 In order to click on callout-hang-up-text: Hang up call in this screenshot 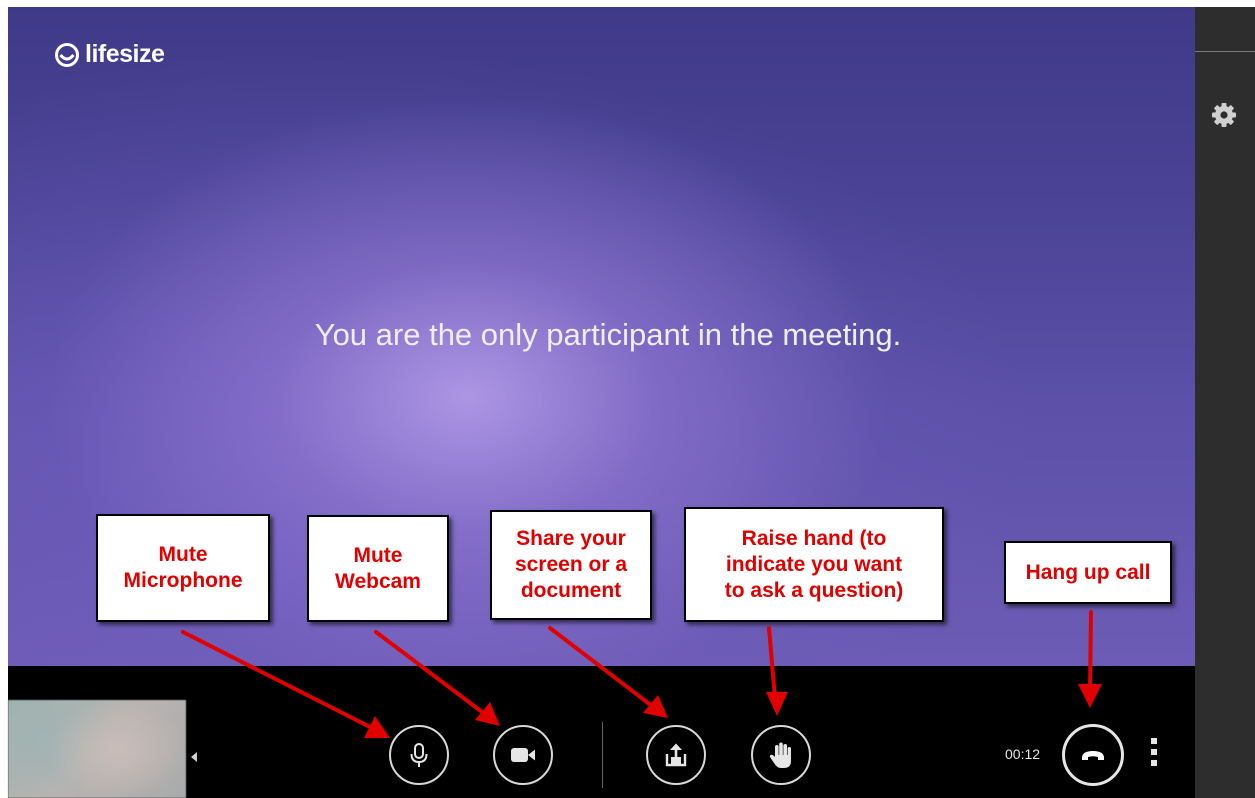, I will do `click(1088, 572)`.